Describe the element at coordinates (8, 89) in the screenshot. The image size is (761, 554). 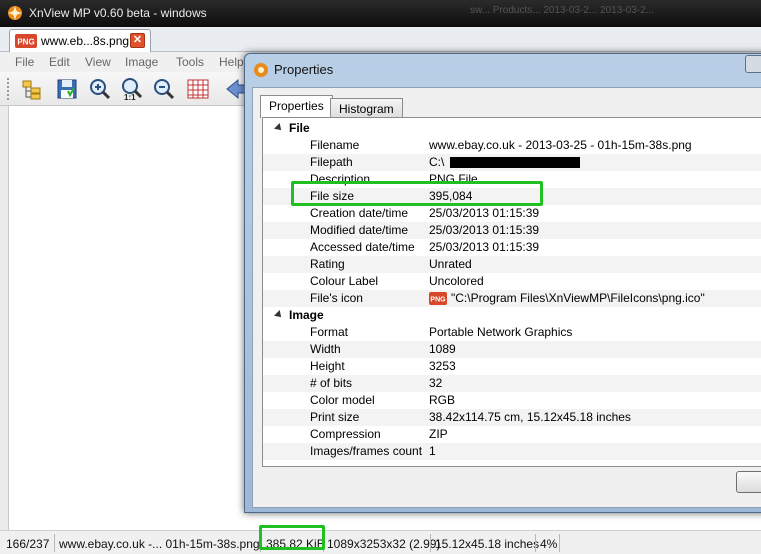
I see `toolbar-grip` at that location.